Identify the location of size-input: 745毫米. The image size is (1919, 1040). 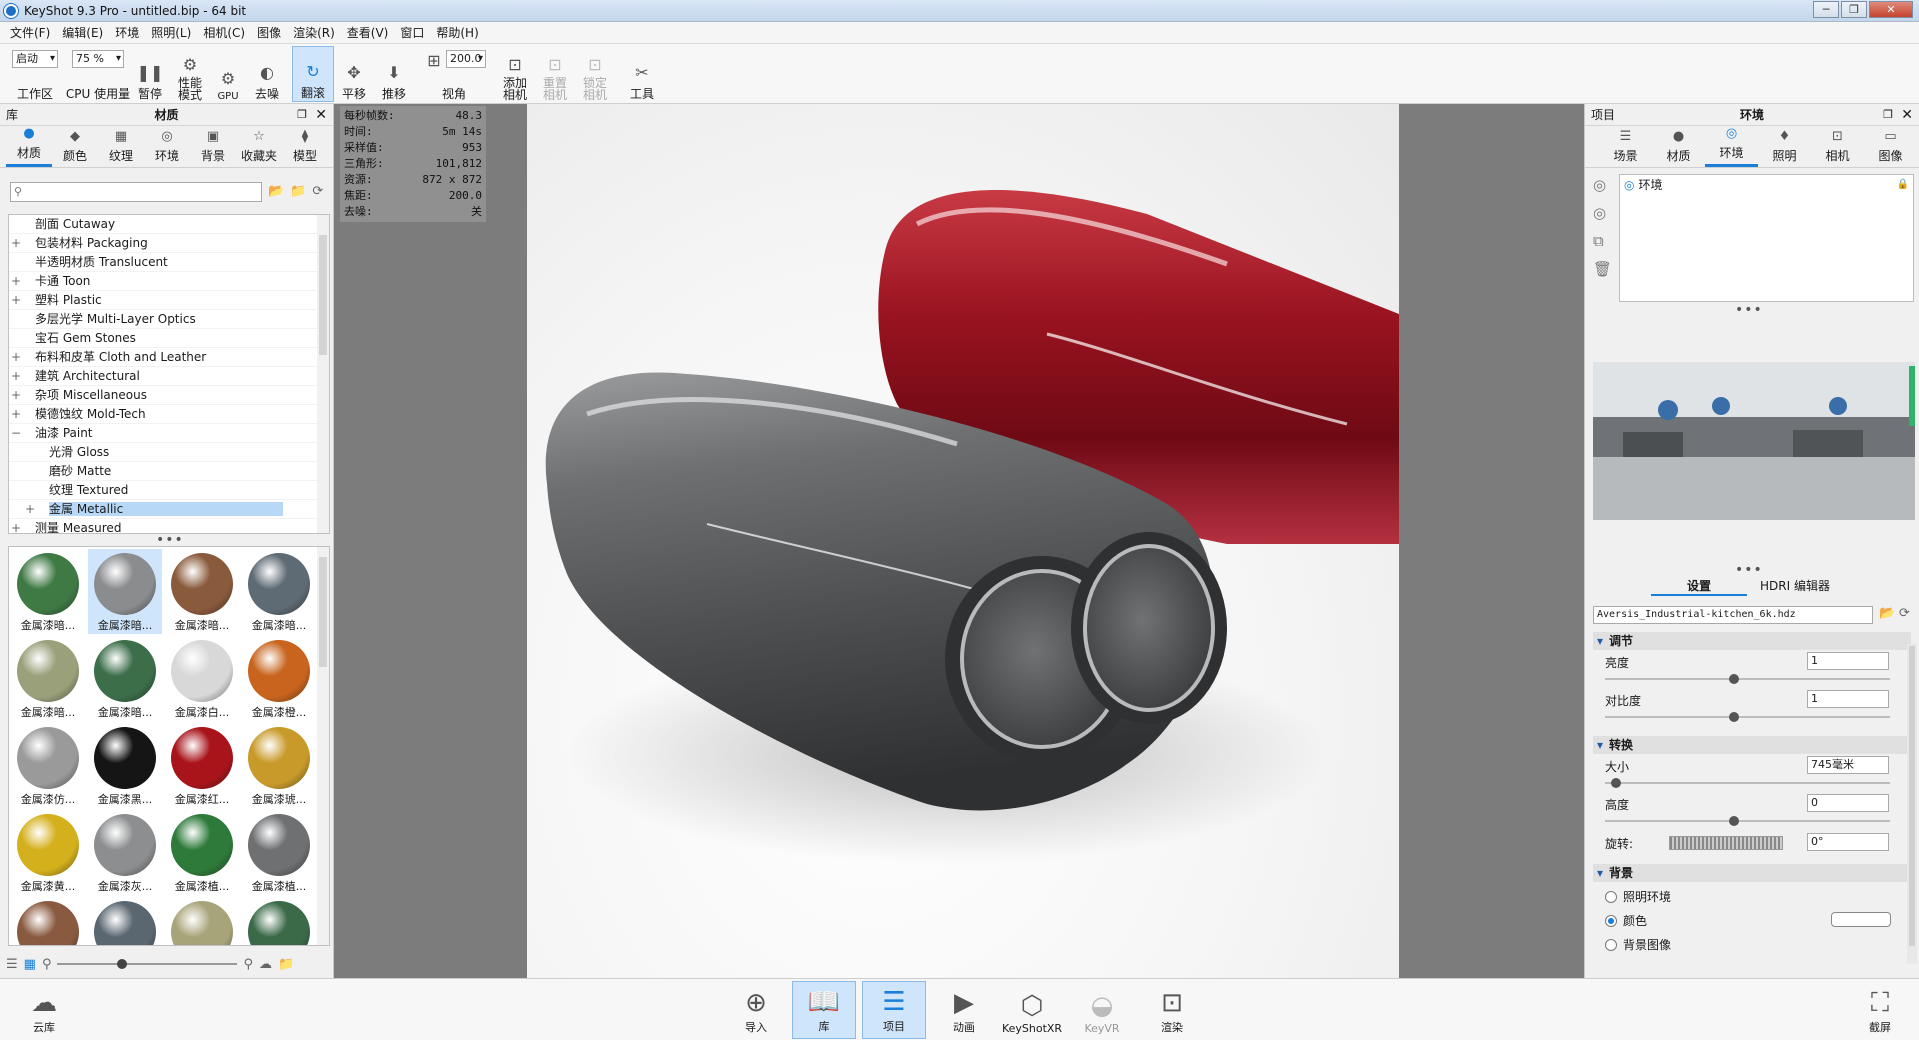
(1848, 765).